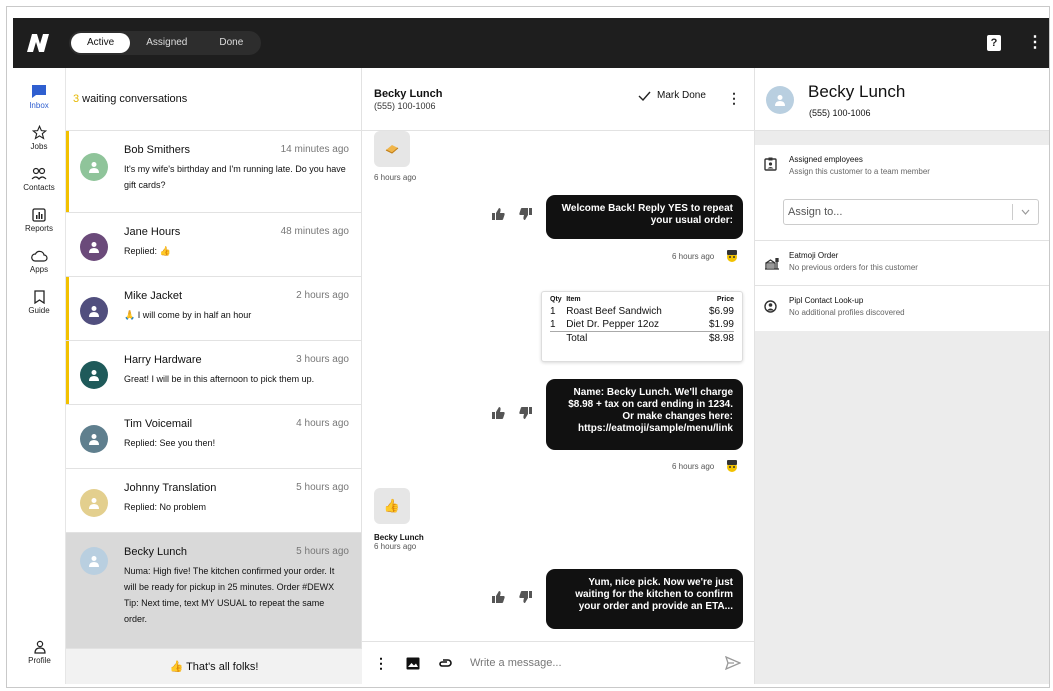 Image resolution: width=1053 pixels, height=691 pixels. What do you see at coordinates (994, 43) in the screenshot?
I see `help-icon: ?` at bounding box center [994, 43].